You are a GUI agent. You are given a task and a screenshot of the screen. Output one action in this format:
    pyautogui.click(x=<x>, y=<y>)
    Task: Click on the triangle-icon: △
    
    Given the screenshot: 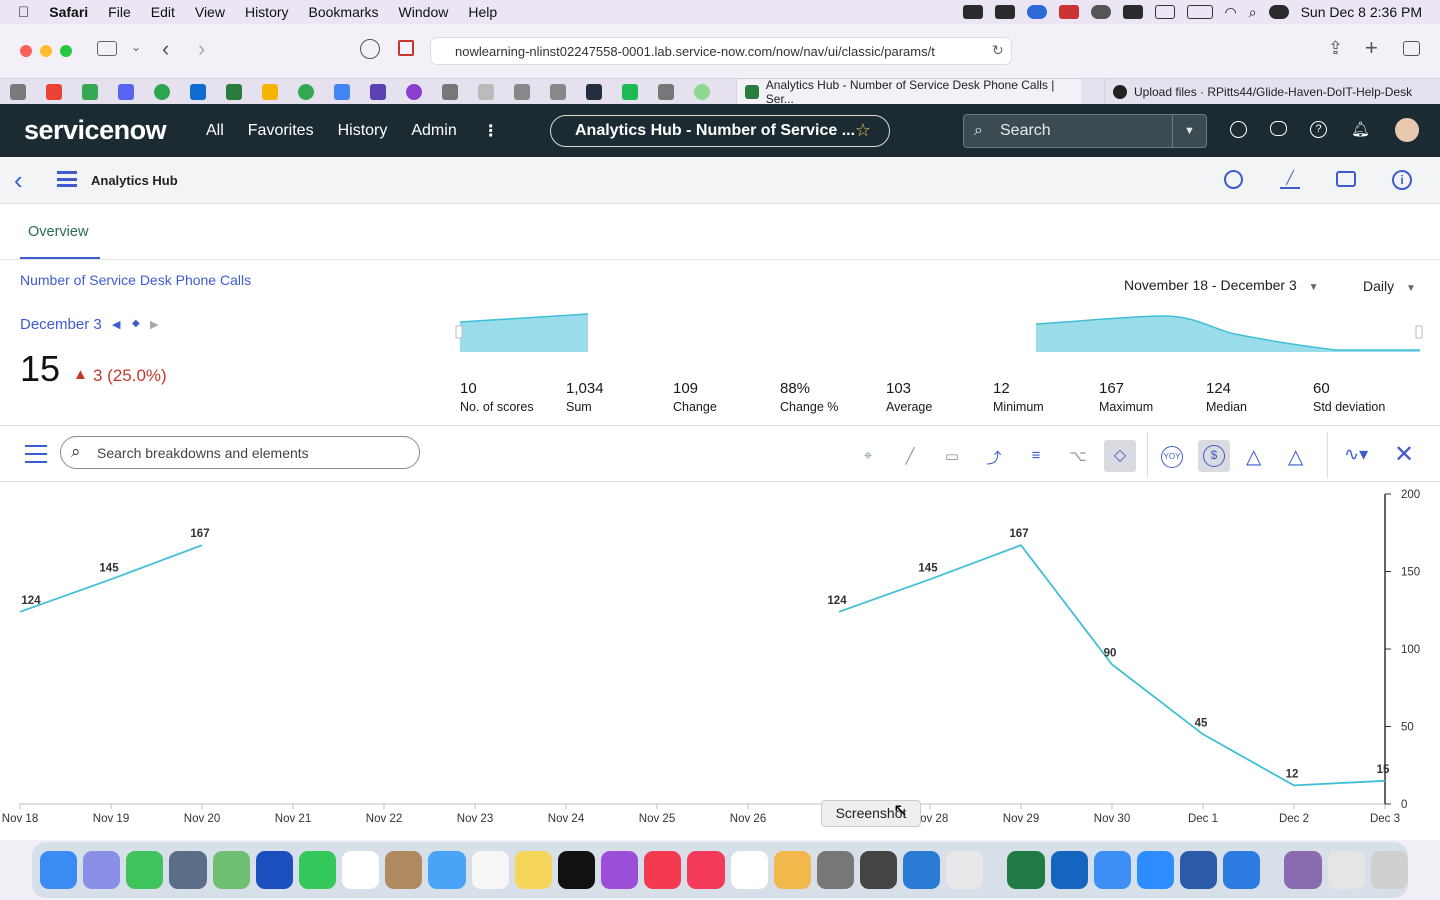 What is the action you would take?
    pyautogui.click(x=1253, y=456)
    